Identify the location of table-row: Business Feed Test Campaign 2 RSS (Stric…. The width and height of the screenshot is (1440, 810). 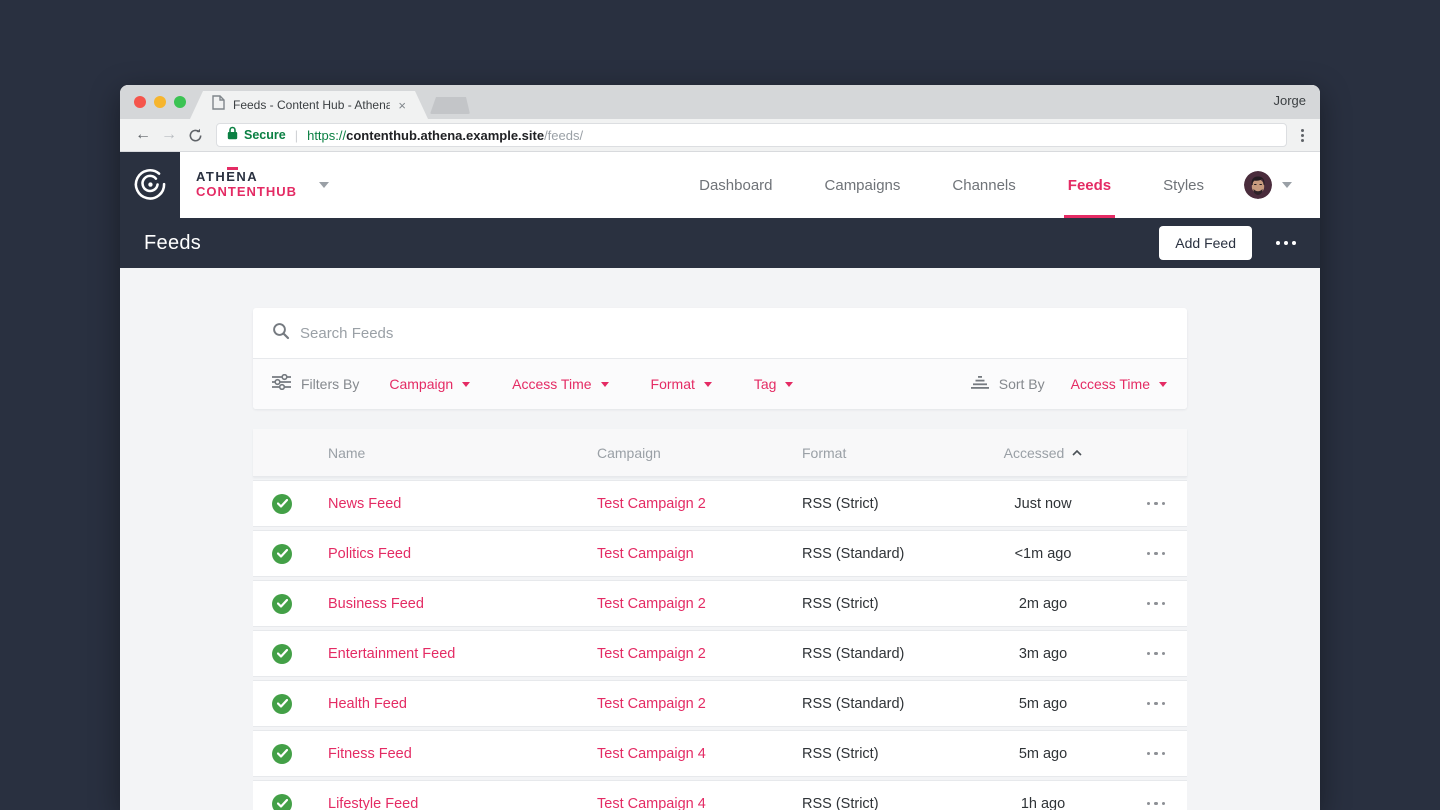
(720, 603).